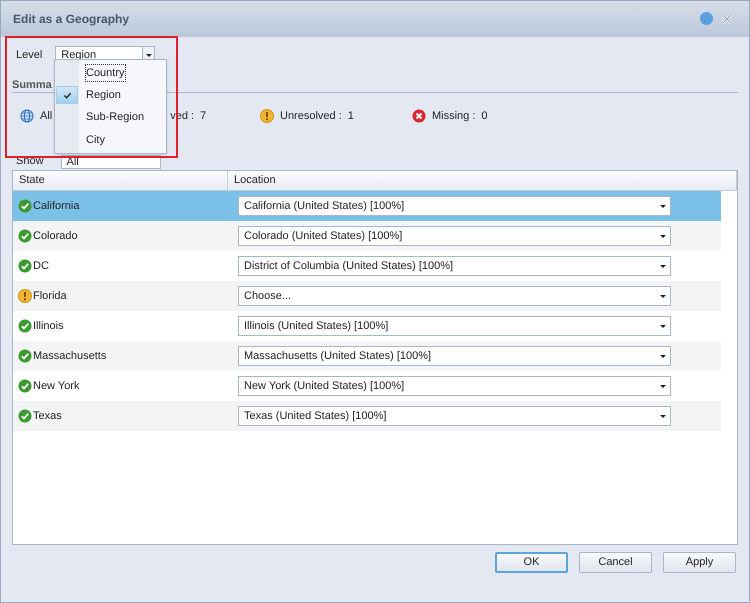 The image size is (750, 603). I want to click on table-cell-text: DC, so click(41, 266).